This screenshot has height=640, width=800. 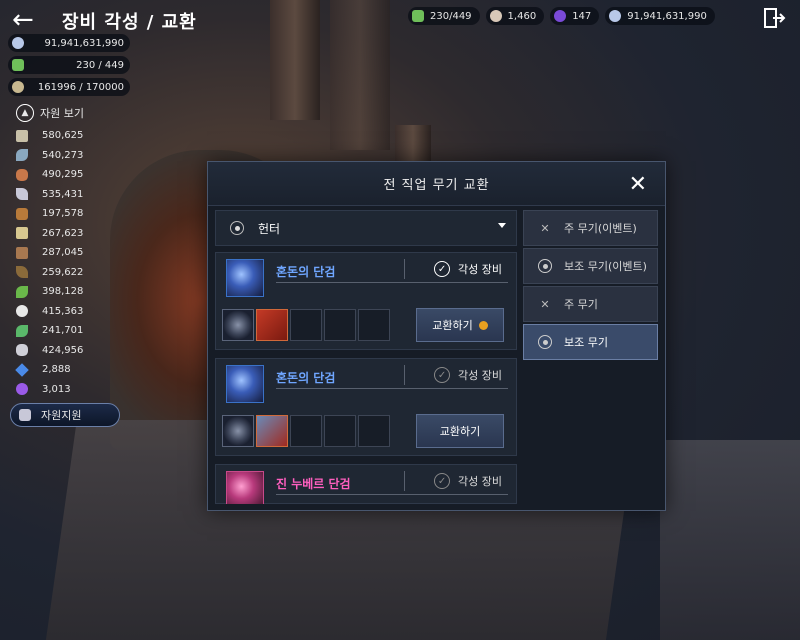 What do you see at coordinates (63, 214) in the screenshot?
I see `resource-value: 197,578` at bounding box center [63, 214].